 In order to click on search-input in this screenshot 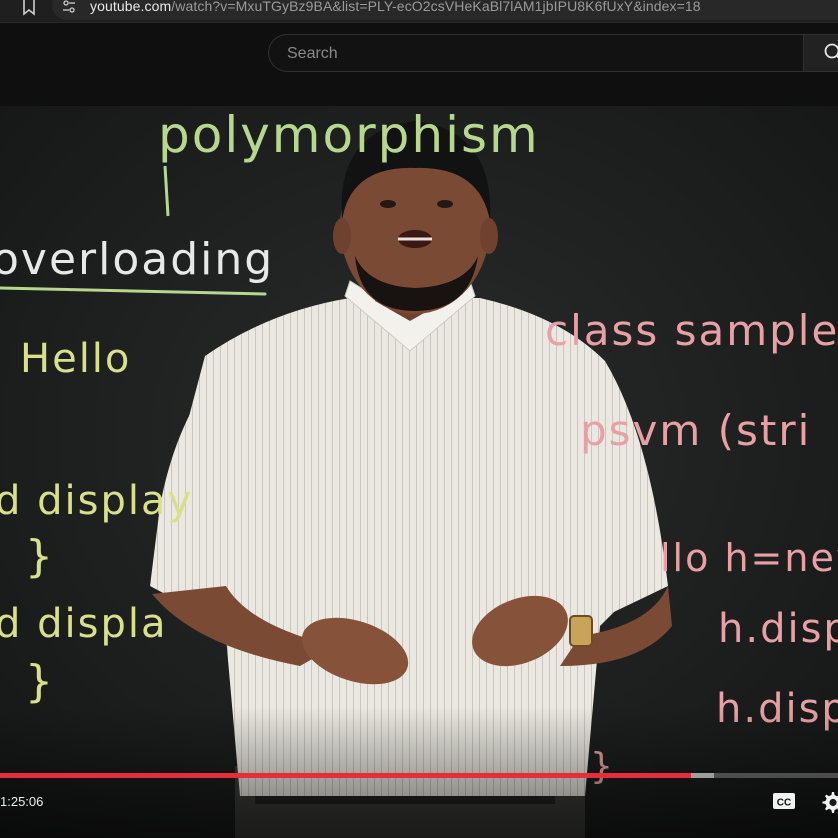, I will do `click(537, 54)`.